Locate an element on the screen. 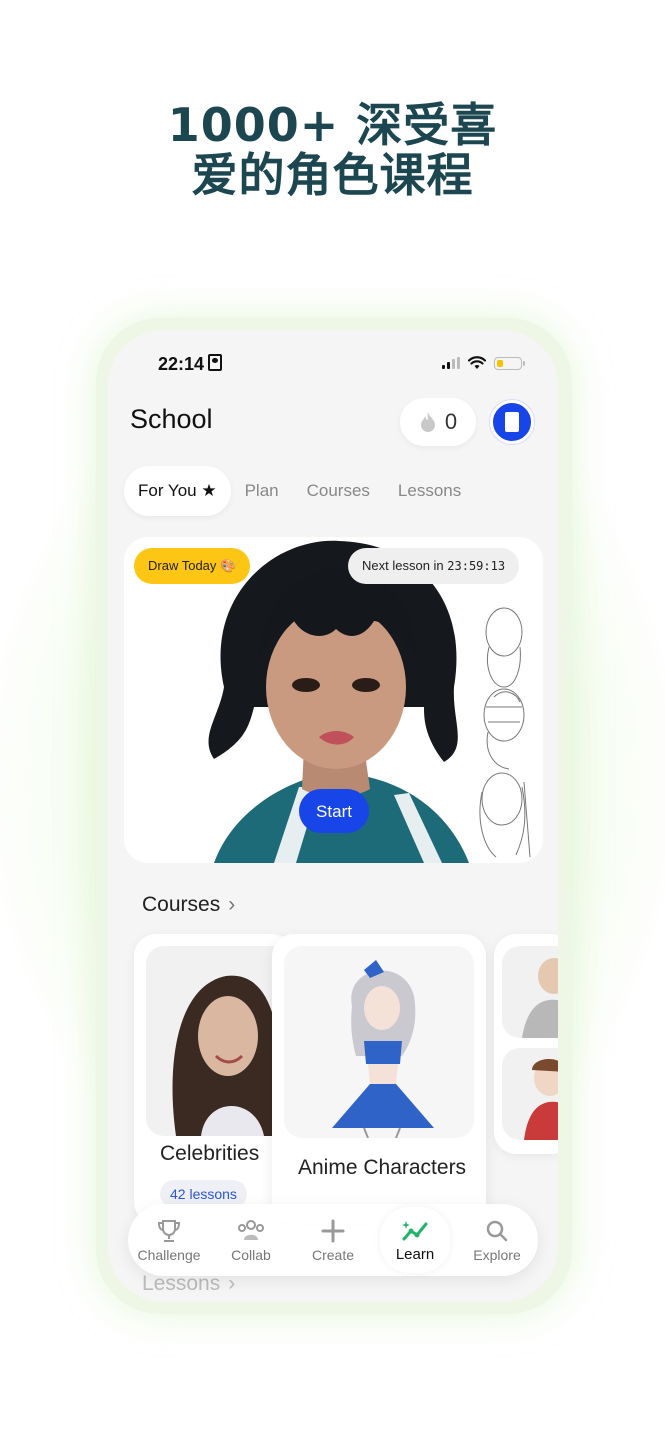 The height and width of the screenshot is (1440, 665). tab-plan: Plan is located at coordinates (262, 491).